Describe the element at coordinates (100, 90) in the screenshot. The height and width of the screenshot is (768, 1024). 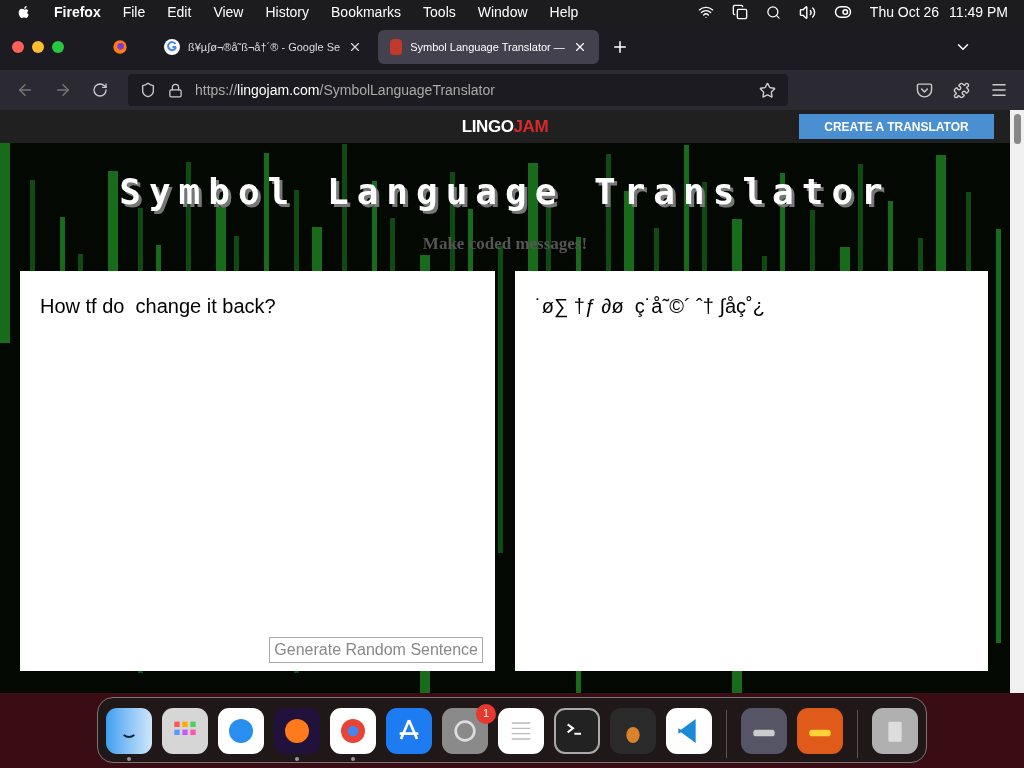
I see `reload-icon` at that location.